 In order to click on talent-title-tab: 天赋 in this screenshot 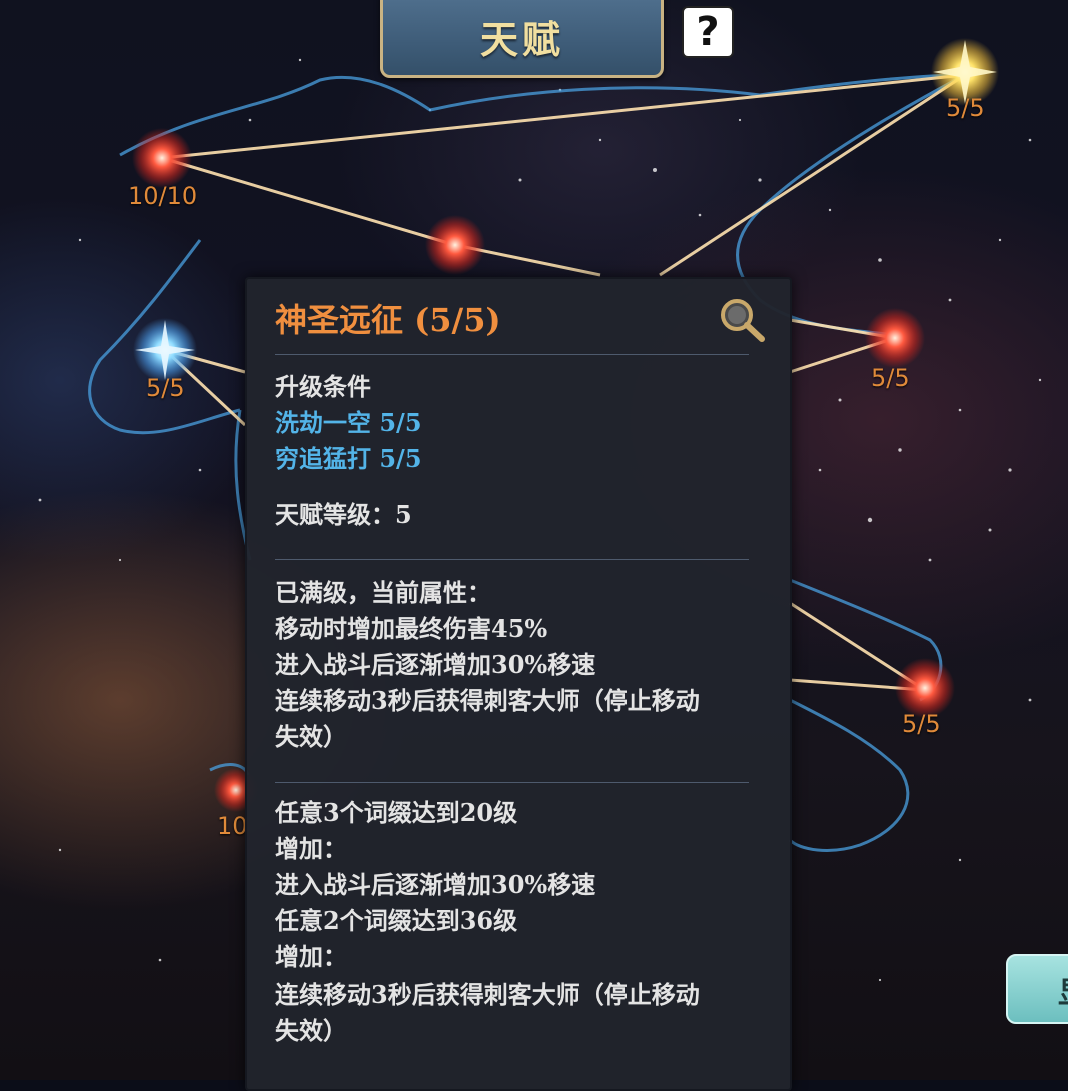, I will do `click(522, 39)`.